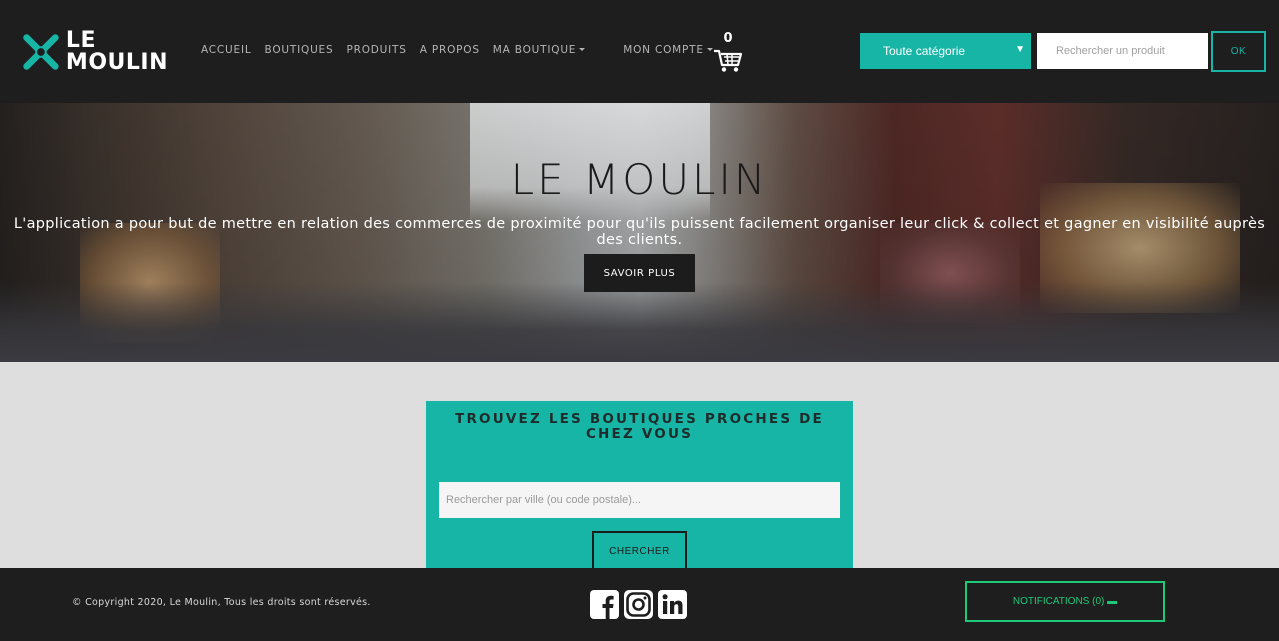  What do you see at coordinates (663, 50) in the screenshot?
I see `nav-mon-compte-label: MON COMPTE` at bounding box center [663, 50].